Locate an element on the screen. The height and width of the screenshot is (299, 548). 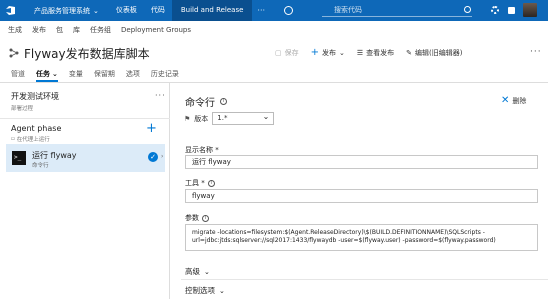
control-options-label: 控制选项 is located at coordinates (200, 290).